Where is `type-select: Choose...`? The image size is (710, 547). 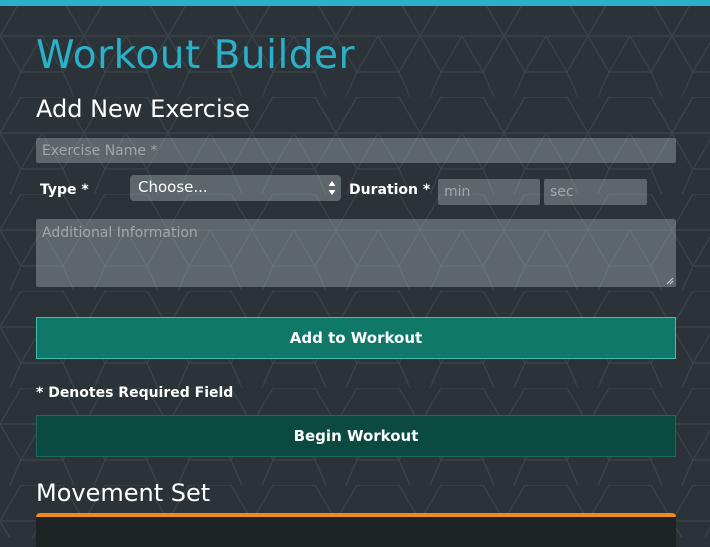 type-select: Choose... is located at coordinates (235, 188).